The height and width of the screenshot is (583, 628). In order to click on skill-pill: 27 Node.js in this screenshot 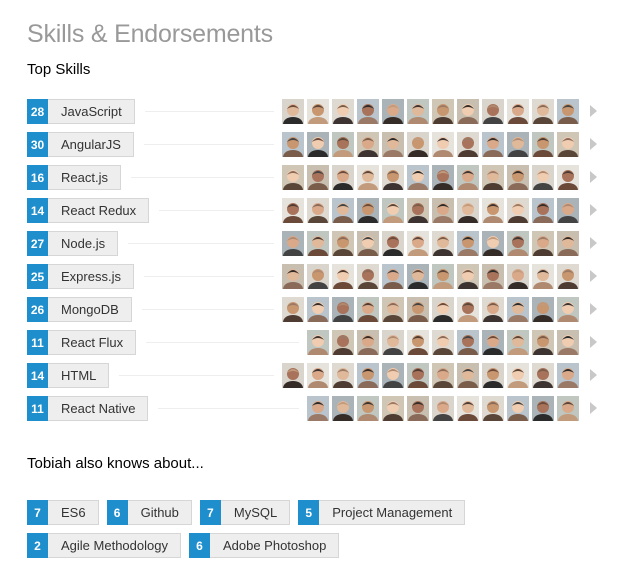, I will do `click(73, 243)`.